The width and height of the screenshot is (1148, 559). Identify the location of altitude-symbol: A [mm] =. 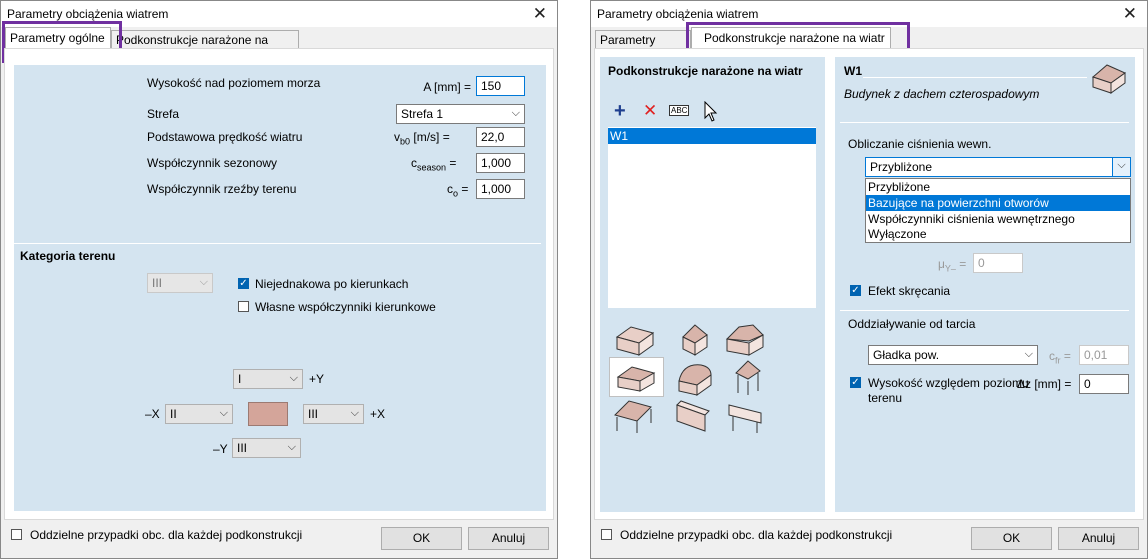
(447, 87).